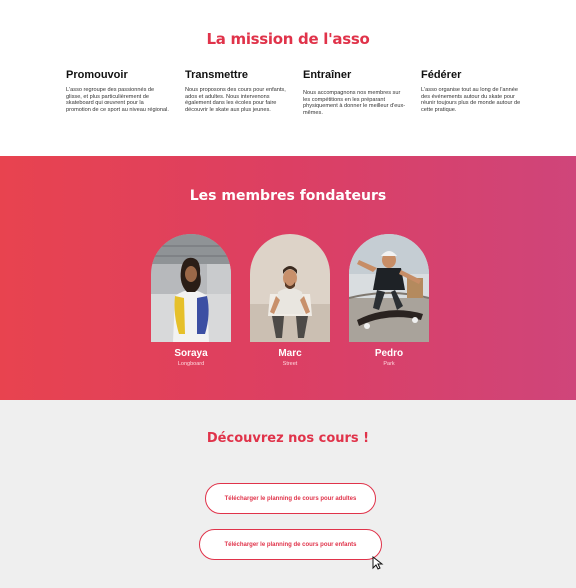 This screenshot has width=576, height=588. Describe the element at coordinates (191, 364) in the screenshot. I see `member-role: Longboard` at that location.